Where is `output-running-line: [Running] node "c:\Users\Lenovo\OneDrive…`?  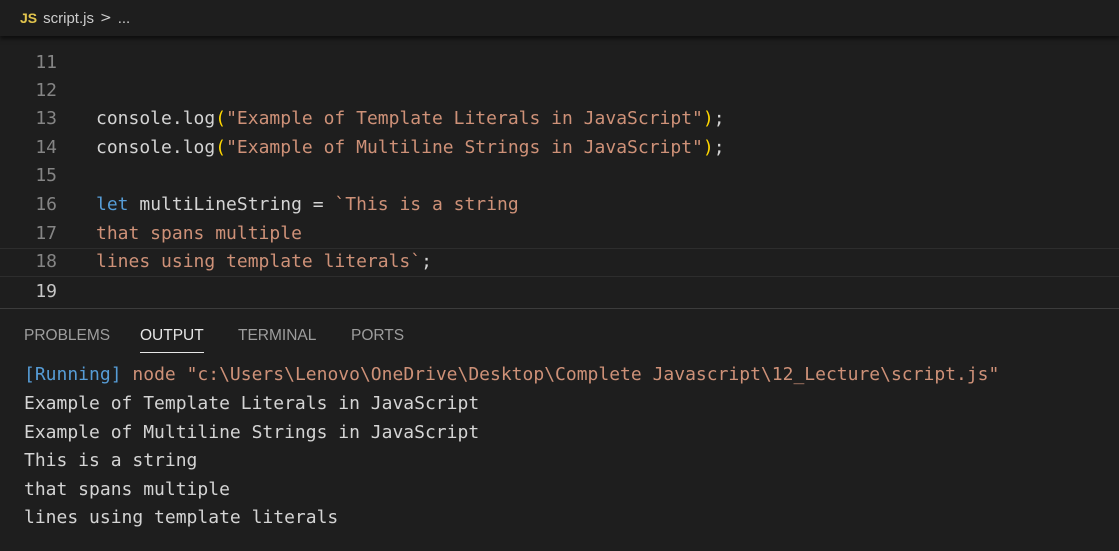
output-running-line: [Running] node "c:\Users\Lenovo\OneDrive… is located at coordinates (511, 375).